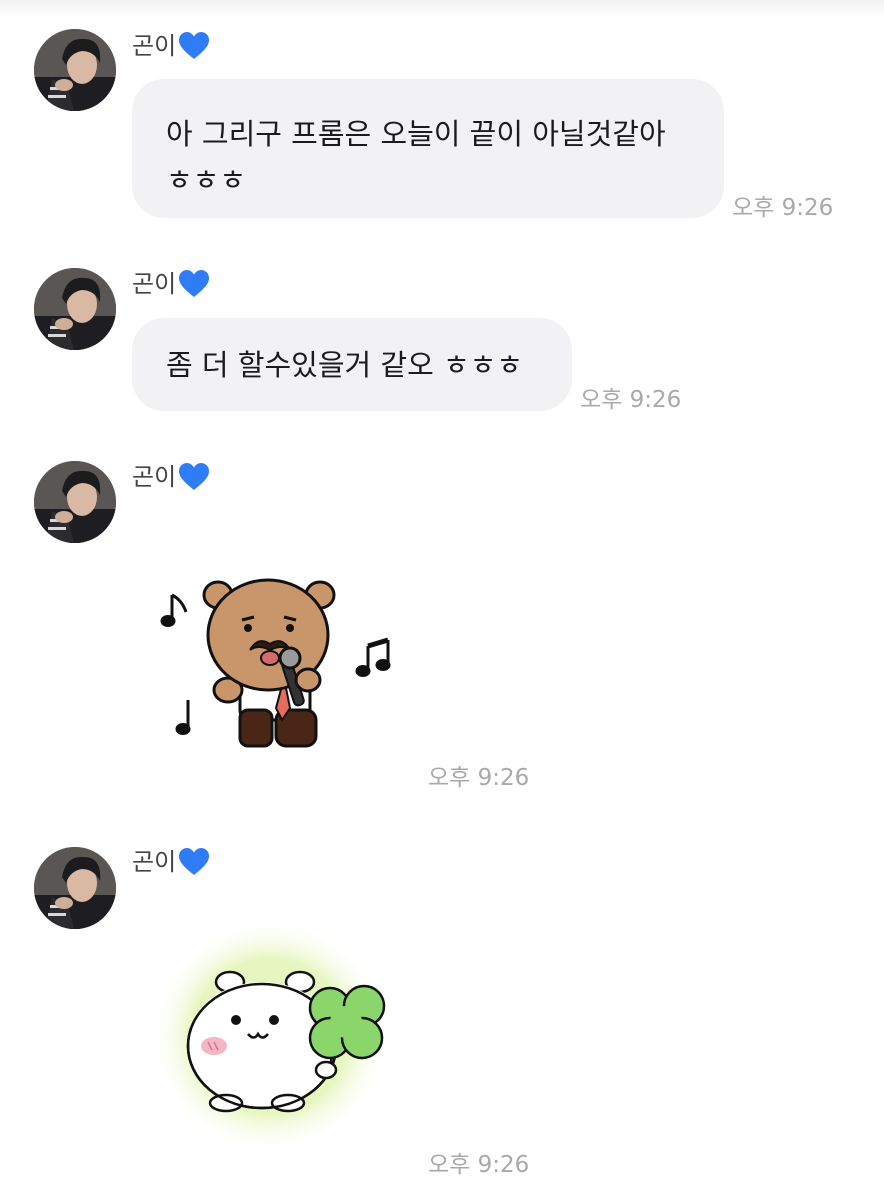  I want to click on message-bubble: 아 그리구 프롬은 오늘이 끝이 아닐것같아 ㅎㅎㅎ, so click(428, 148).